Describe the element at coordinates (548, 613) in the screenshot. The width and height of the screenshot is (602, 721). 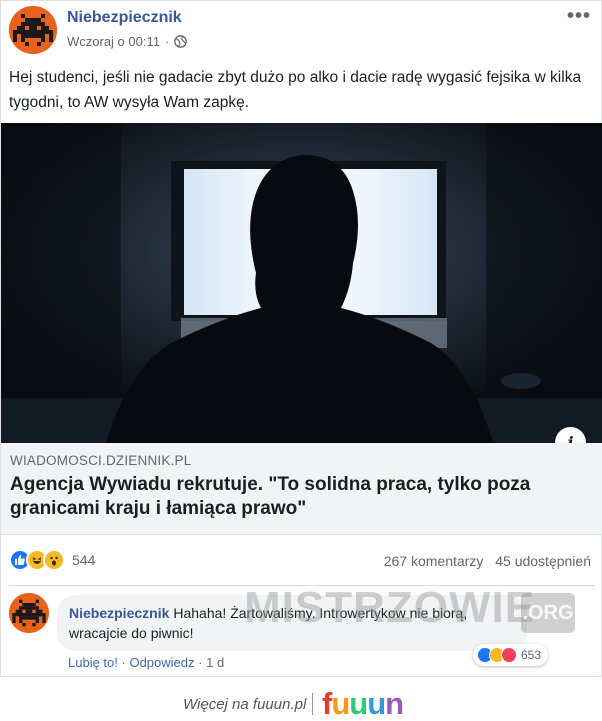
I see `watermark-suffix: .ORG` at that location.